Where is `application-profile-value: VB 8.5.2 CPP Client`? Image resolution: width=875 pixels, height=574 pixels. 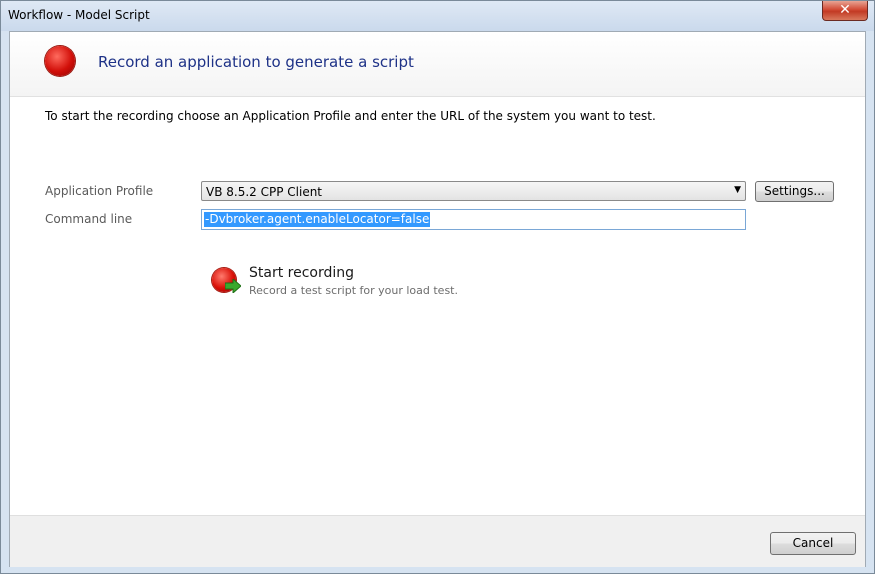 application-profile-value: VB 8.5.2 CPP Client is located at coordinates (264, 192).